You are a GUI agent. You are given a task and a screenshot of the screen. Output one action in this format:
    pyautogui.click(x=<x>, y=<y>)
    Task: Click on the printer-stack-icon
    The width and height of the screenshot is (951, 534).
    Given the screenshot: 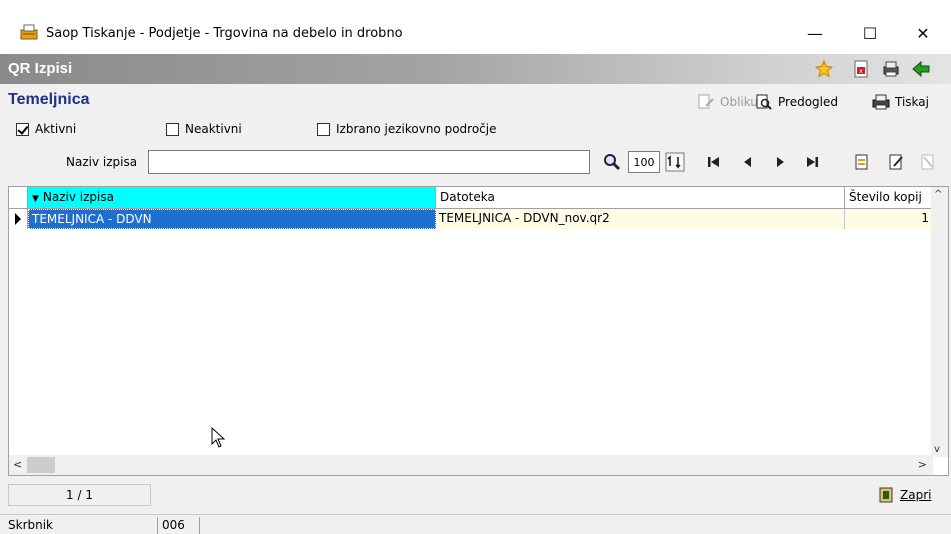 What is the action you would take?
    pyautogui.click(x=891, y=69)
    